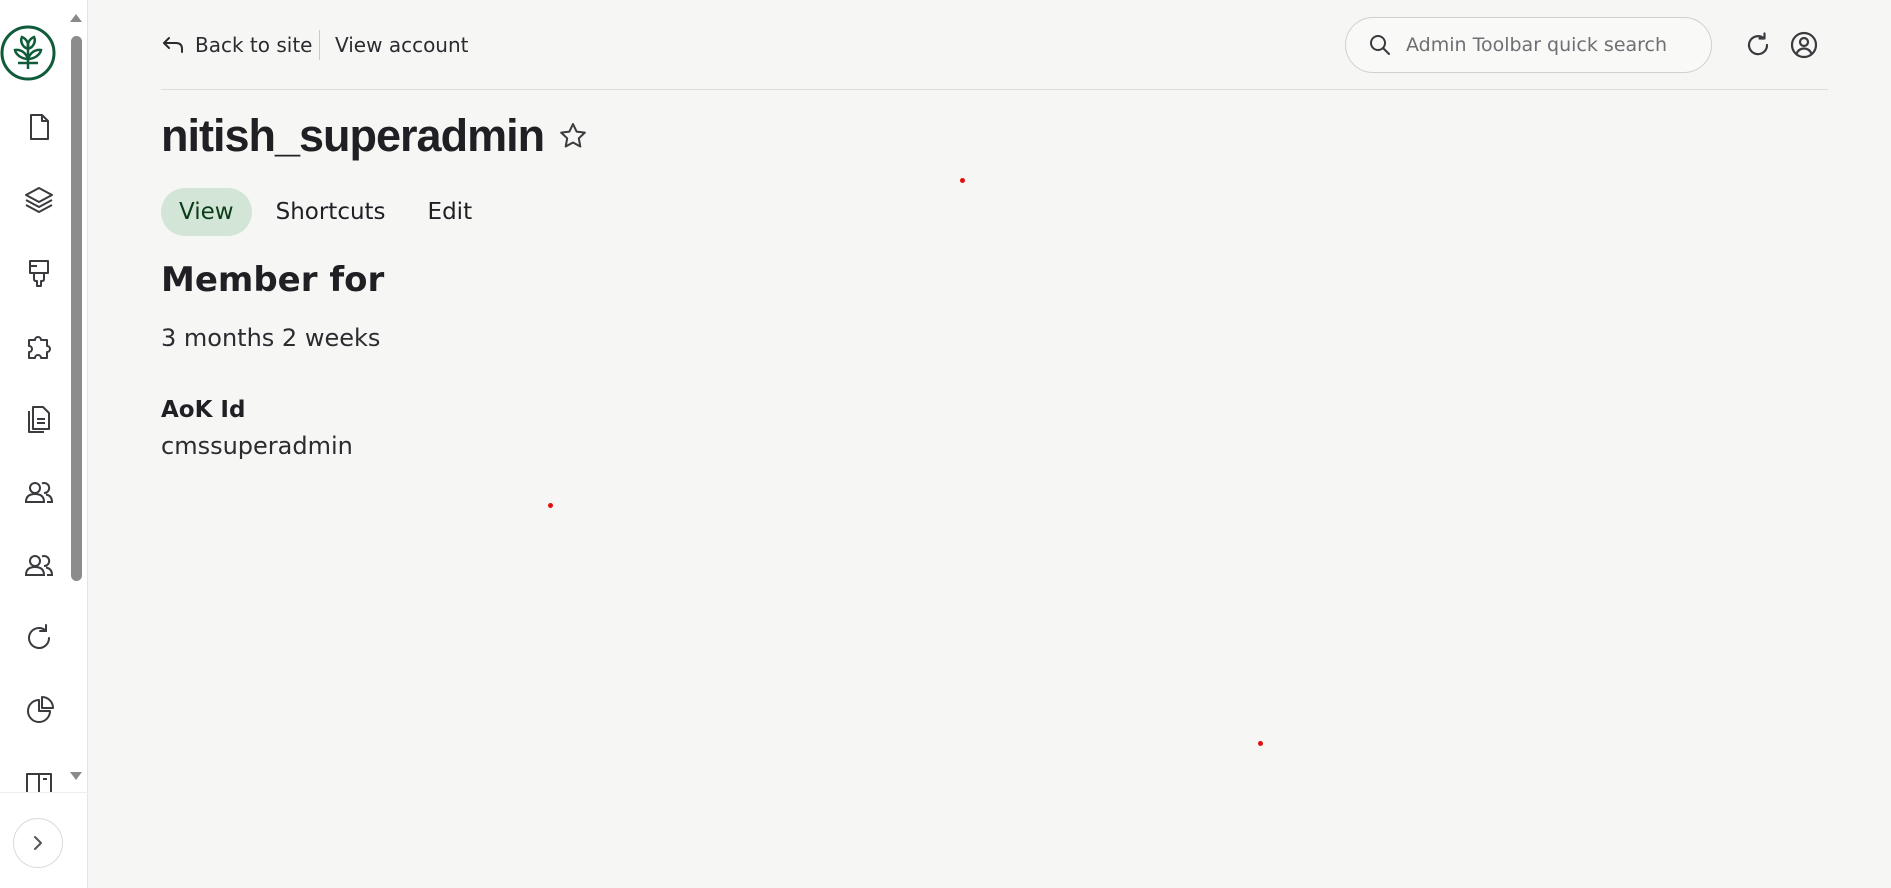 This screenshot has height=888, width=1891. I want to click on layers-icon, so click(39, 200).